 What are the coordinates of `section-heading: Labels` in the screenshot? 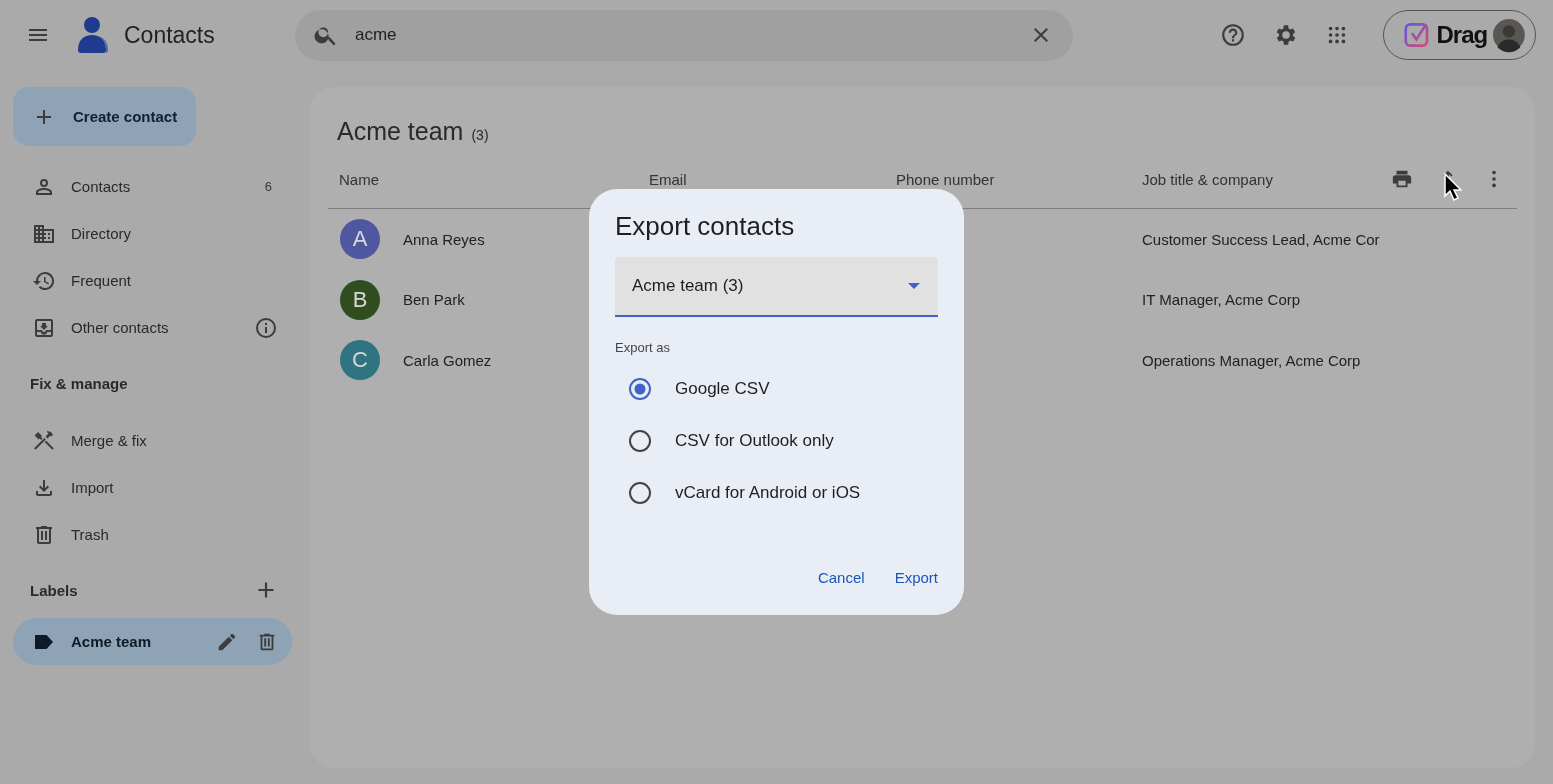 It's located at (53, 590).